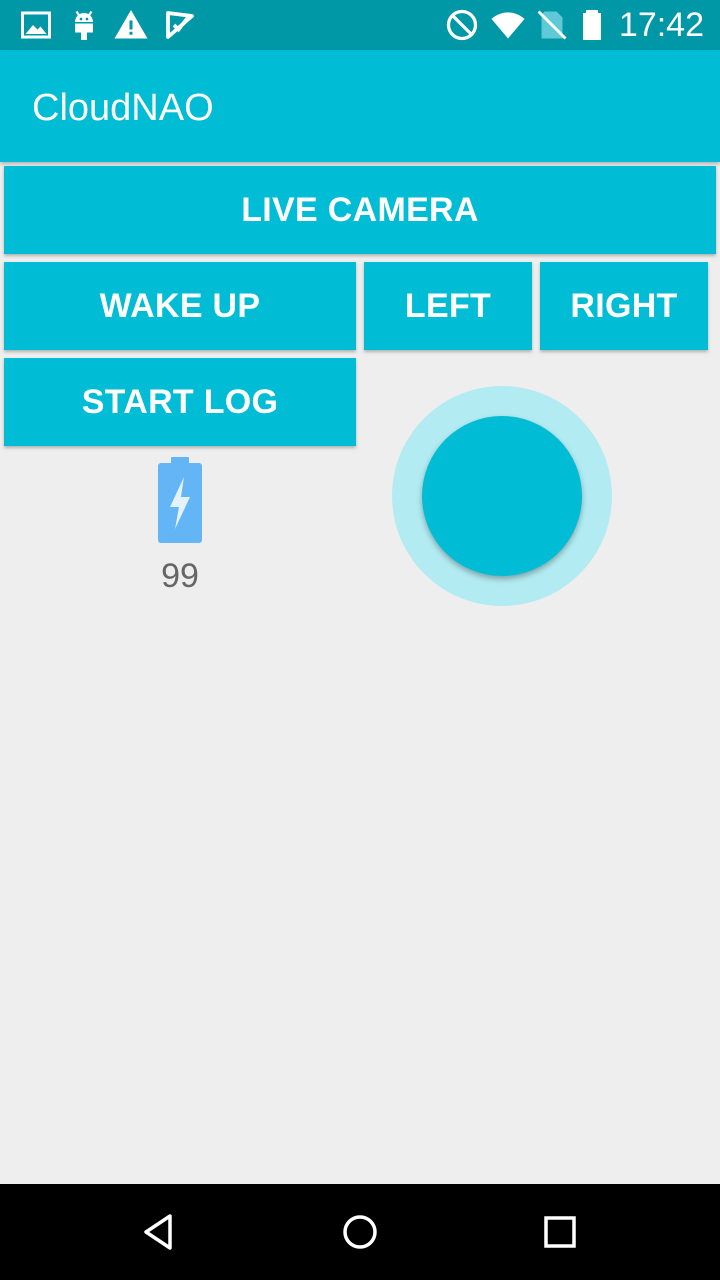 This screenshot has width=720, height=1280. I want to click on wifi-icon, so click(508, 25).